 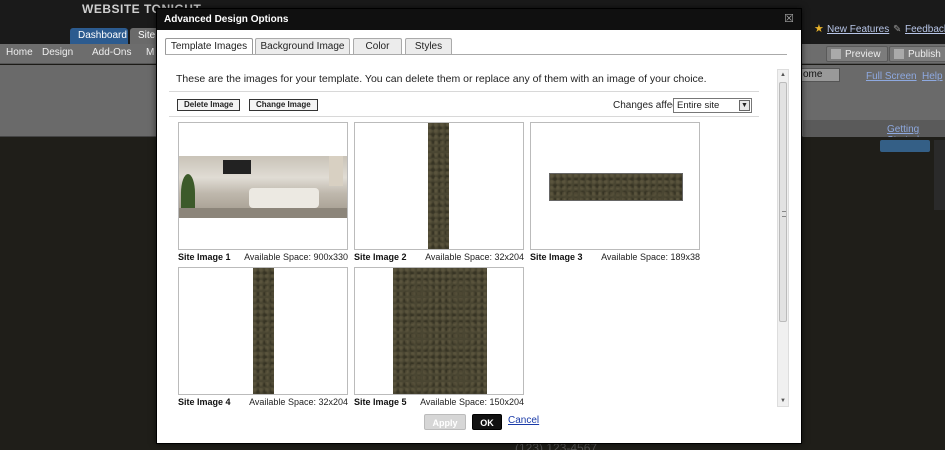 What do you see at coordinates (209, 105) in the screenshot?
I see `delete-image-button: Delete Image` at bounding box center [209, 105].